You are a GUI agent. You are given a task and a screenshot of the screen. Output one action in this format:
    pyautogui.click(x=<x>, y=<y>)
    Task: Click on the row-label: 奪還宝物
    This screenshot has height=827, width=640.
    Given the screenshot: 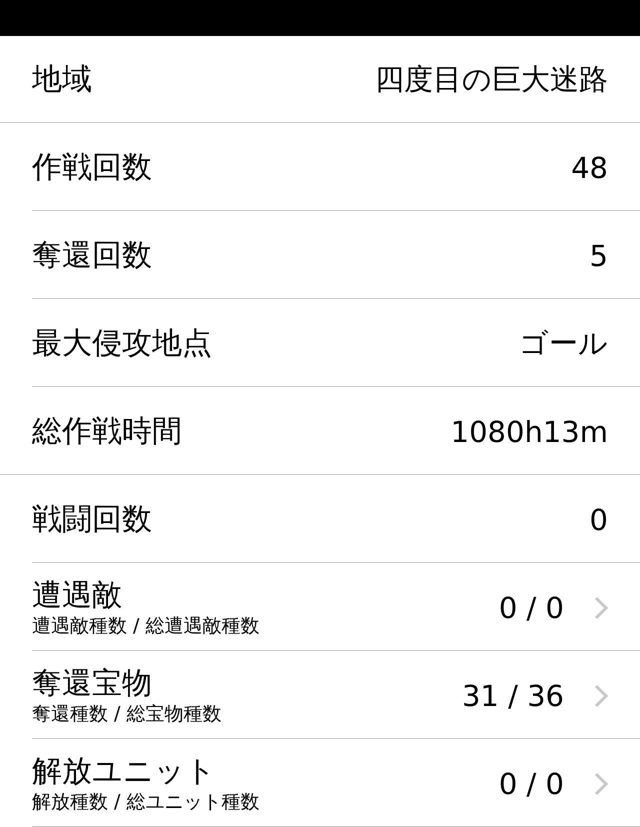 What is the action you would take?
    pyautogui.click(x=92, y=684)
    